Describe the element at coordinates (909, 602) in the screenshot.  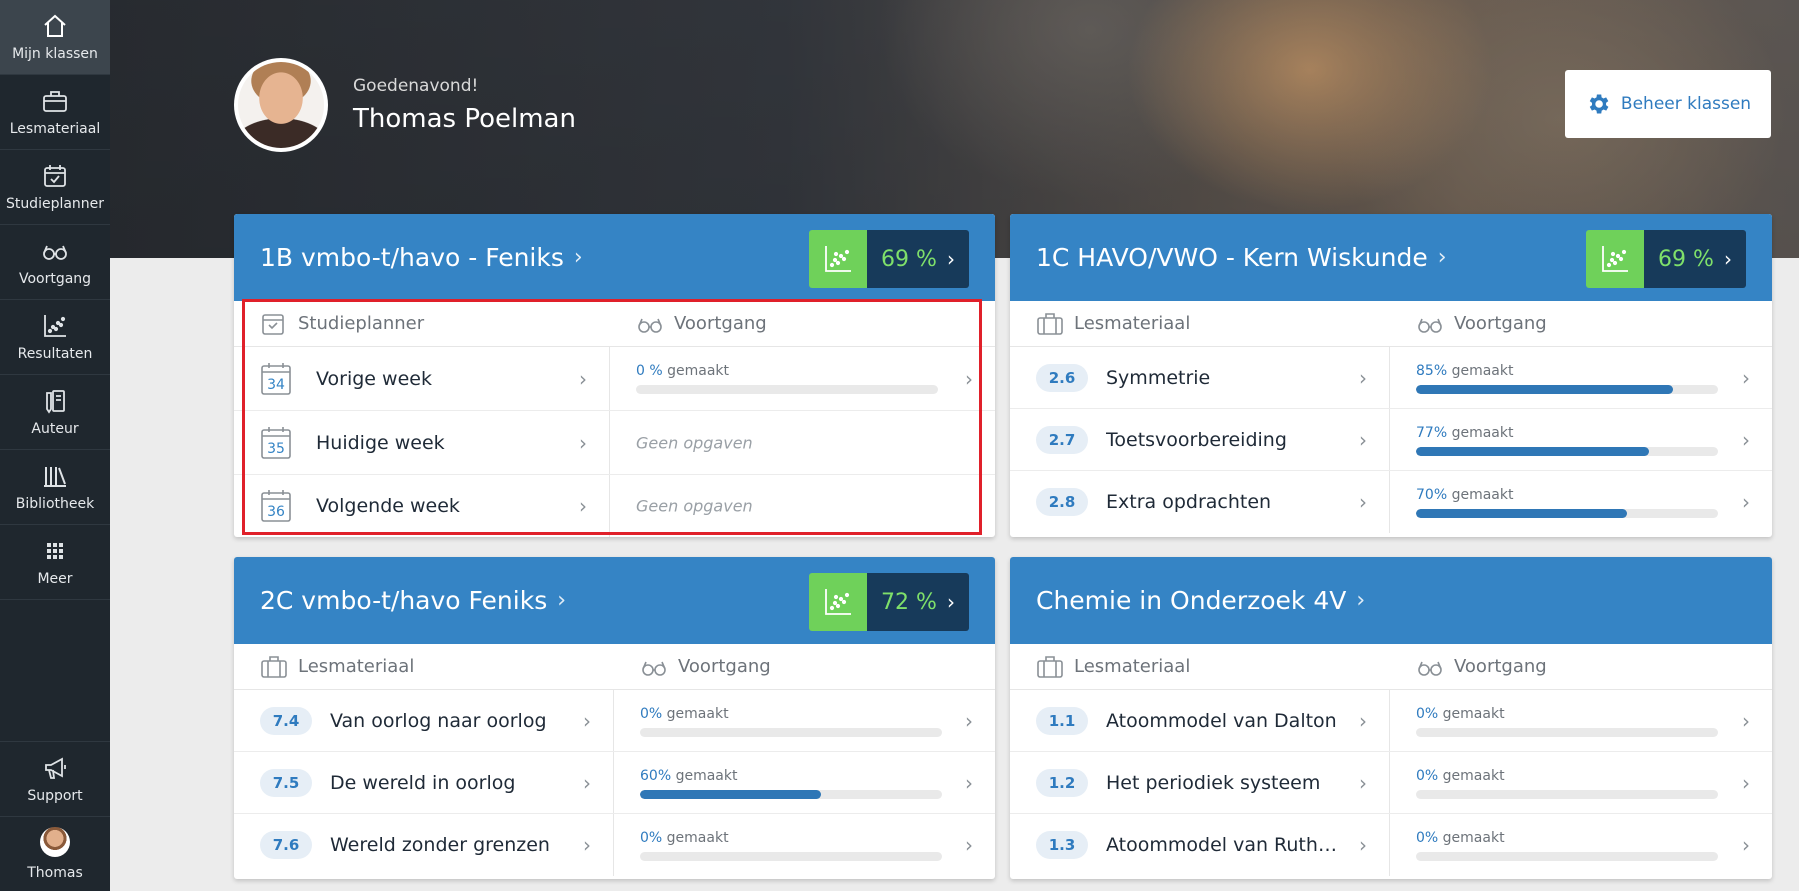
I see `score-value: 72 %` at that location.